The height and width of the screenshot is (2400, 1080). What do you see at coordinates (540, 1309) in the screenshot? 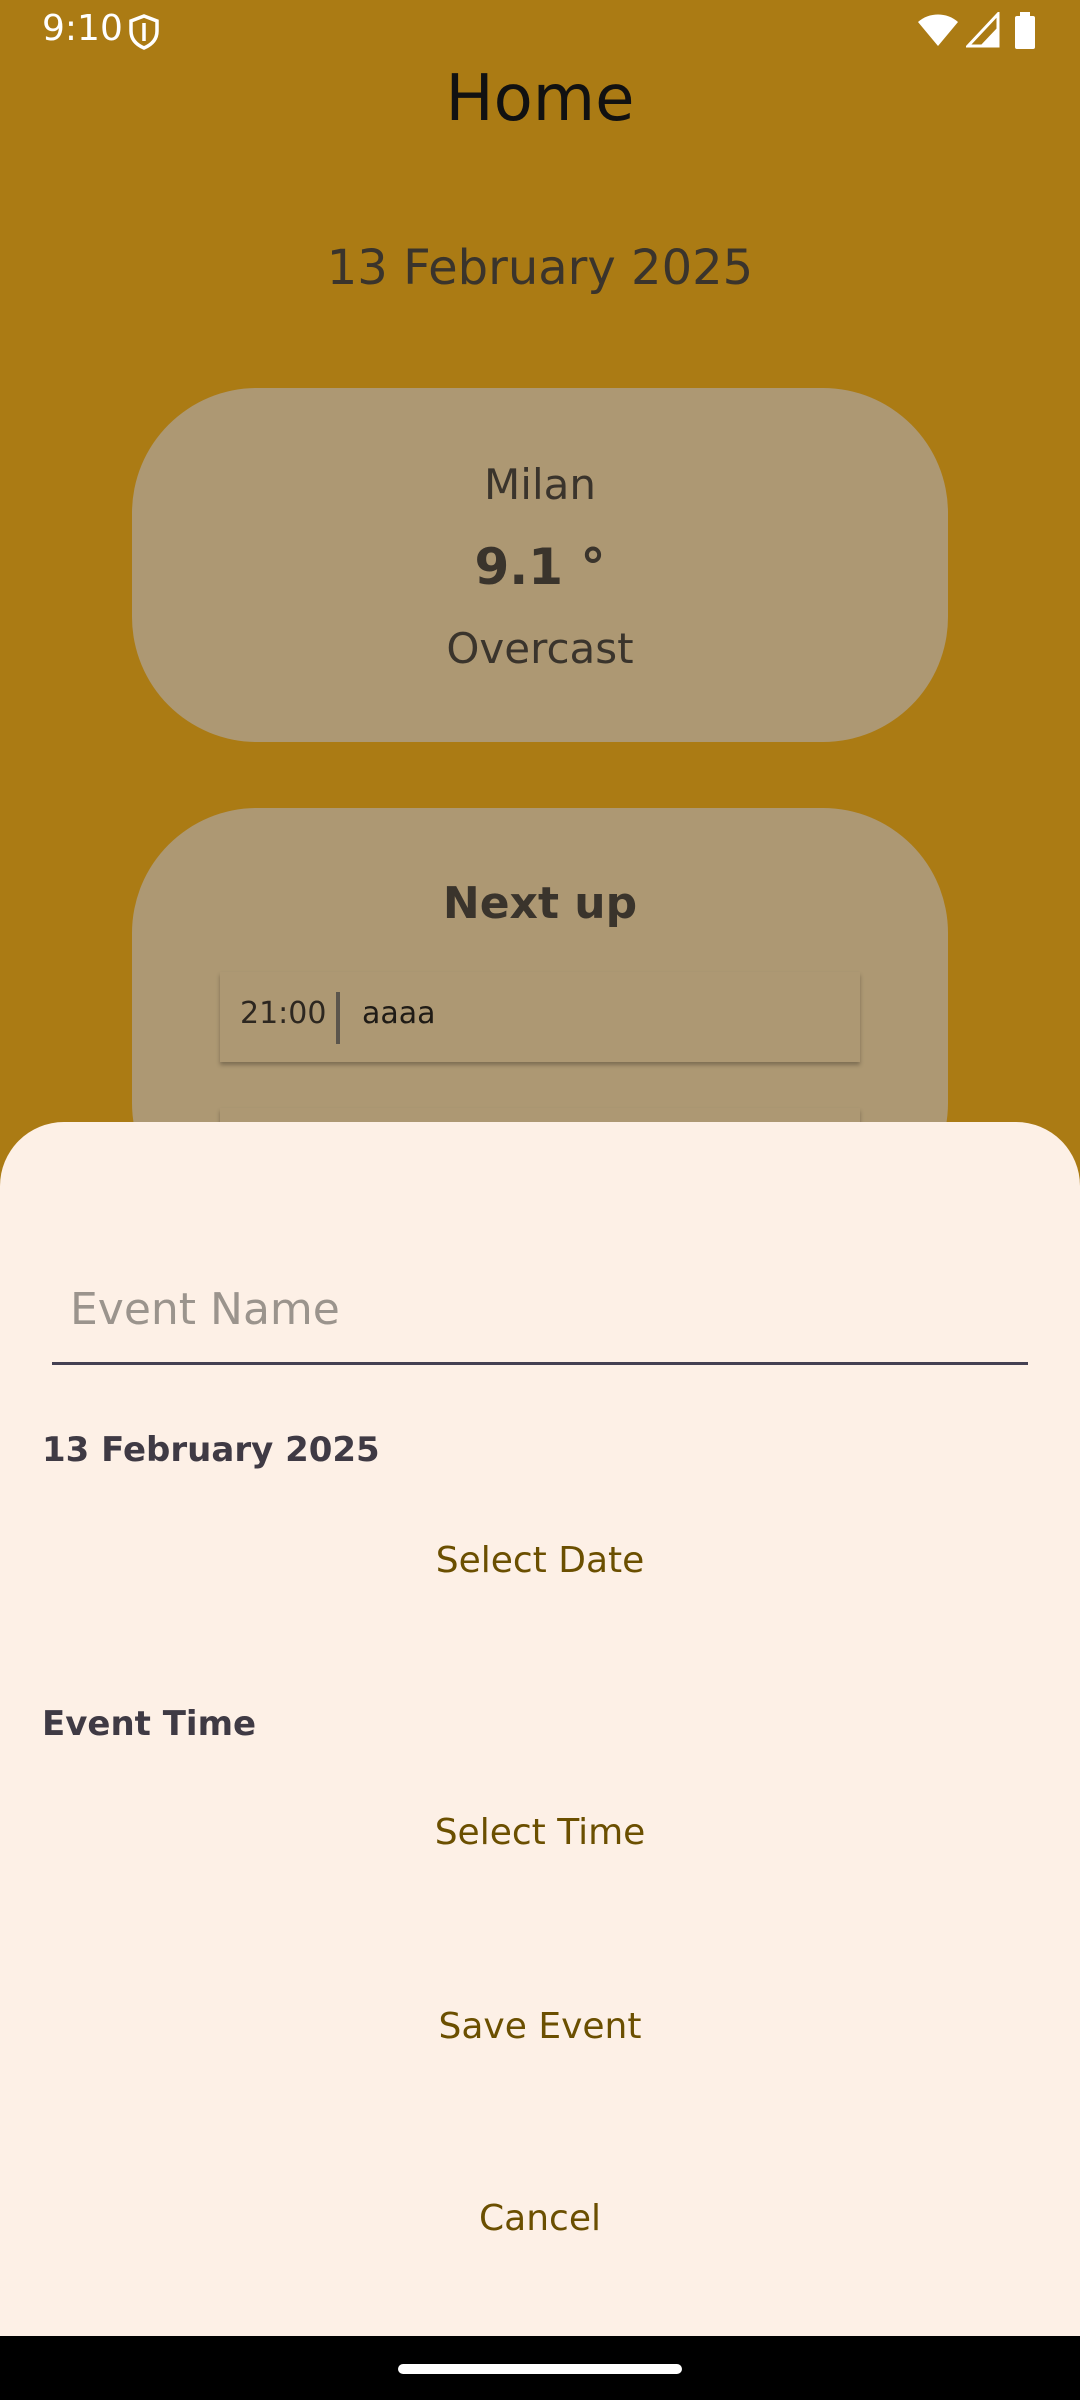
I see `event-name-input` at bounding box center [540, 1309].